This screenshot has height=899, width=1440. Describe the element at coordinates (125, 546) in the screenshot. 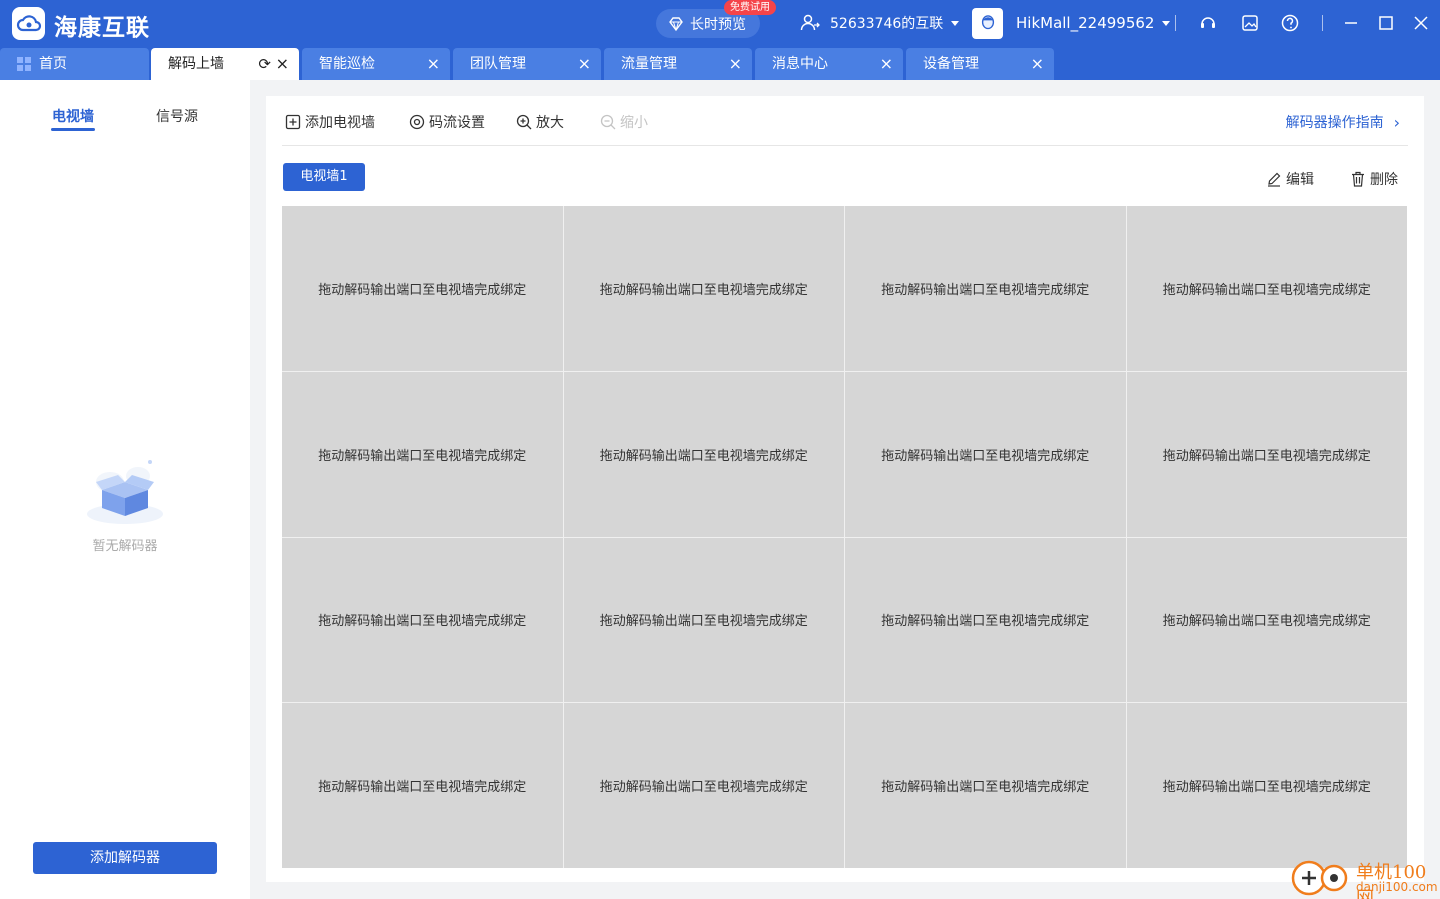

I see `empty-state-text: 暂无解码器` at that location.